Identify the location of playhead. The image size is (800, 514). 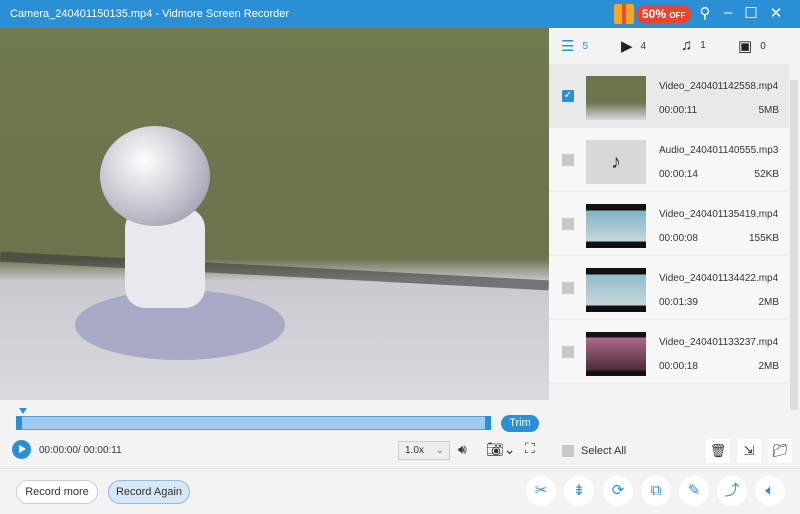
(23, 411).